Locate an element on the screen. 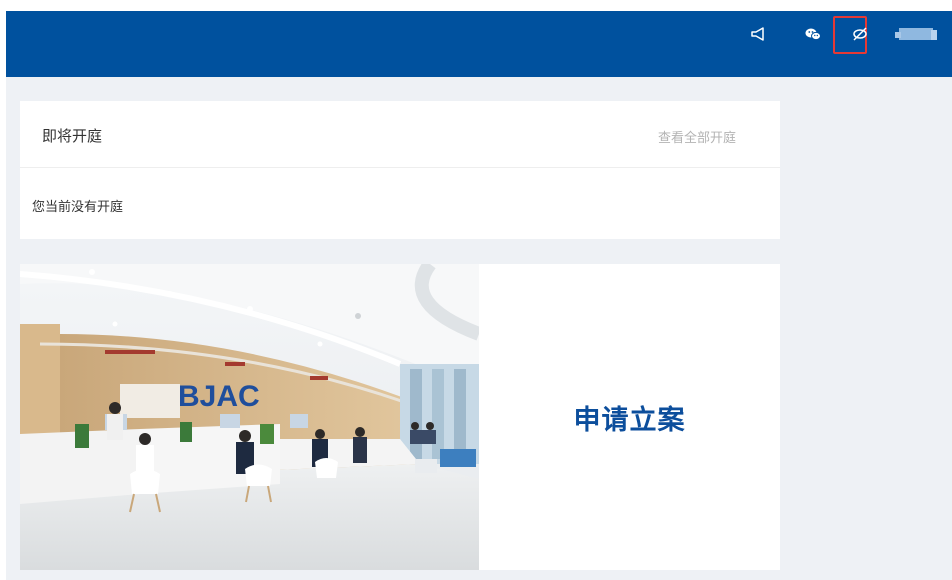 This screenshot has width=952, height=580. top-margin is located at coordinates (476, 5).